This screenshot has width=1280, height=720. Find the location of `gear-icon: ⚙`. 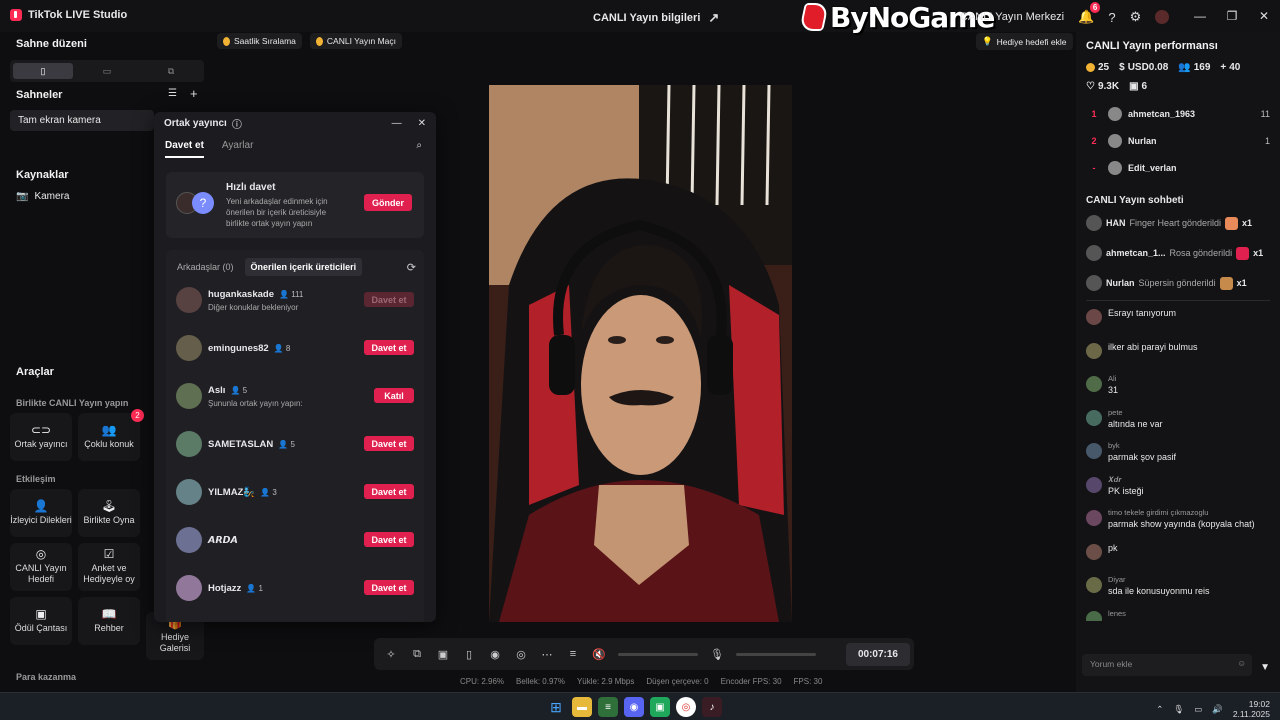

gear-icon: ⚙ is located at coordinates (1136, 17).